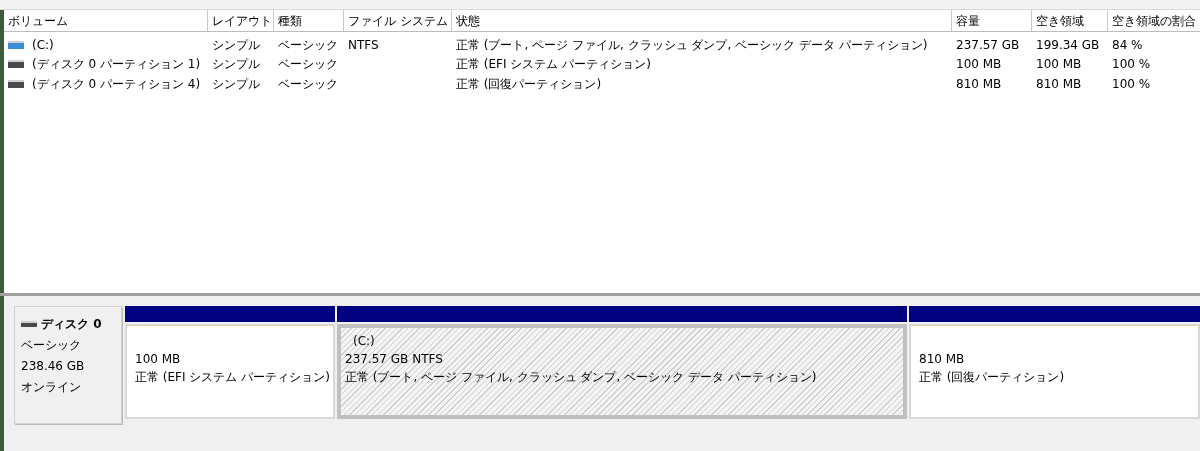 This screenshot has width=1200, height=451. Describe the element at coordinates (529, 84) in the screenshot. I see `table-cell-text: 正常 (回復パーティション)` at that location.